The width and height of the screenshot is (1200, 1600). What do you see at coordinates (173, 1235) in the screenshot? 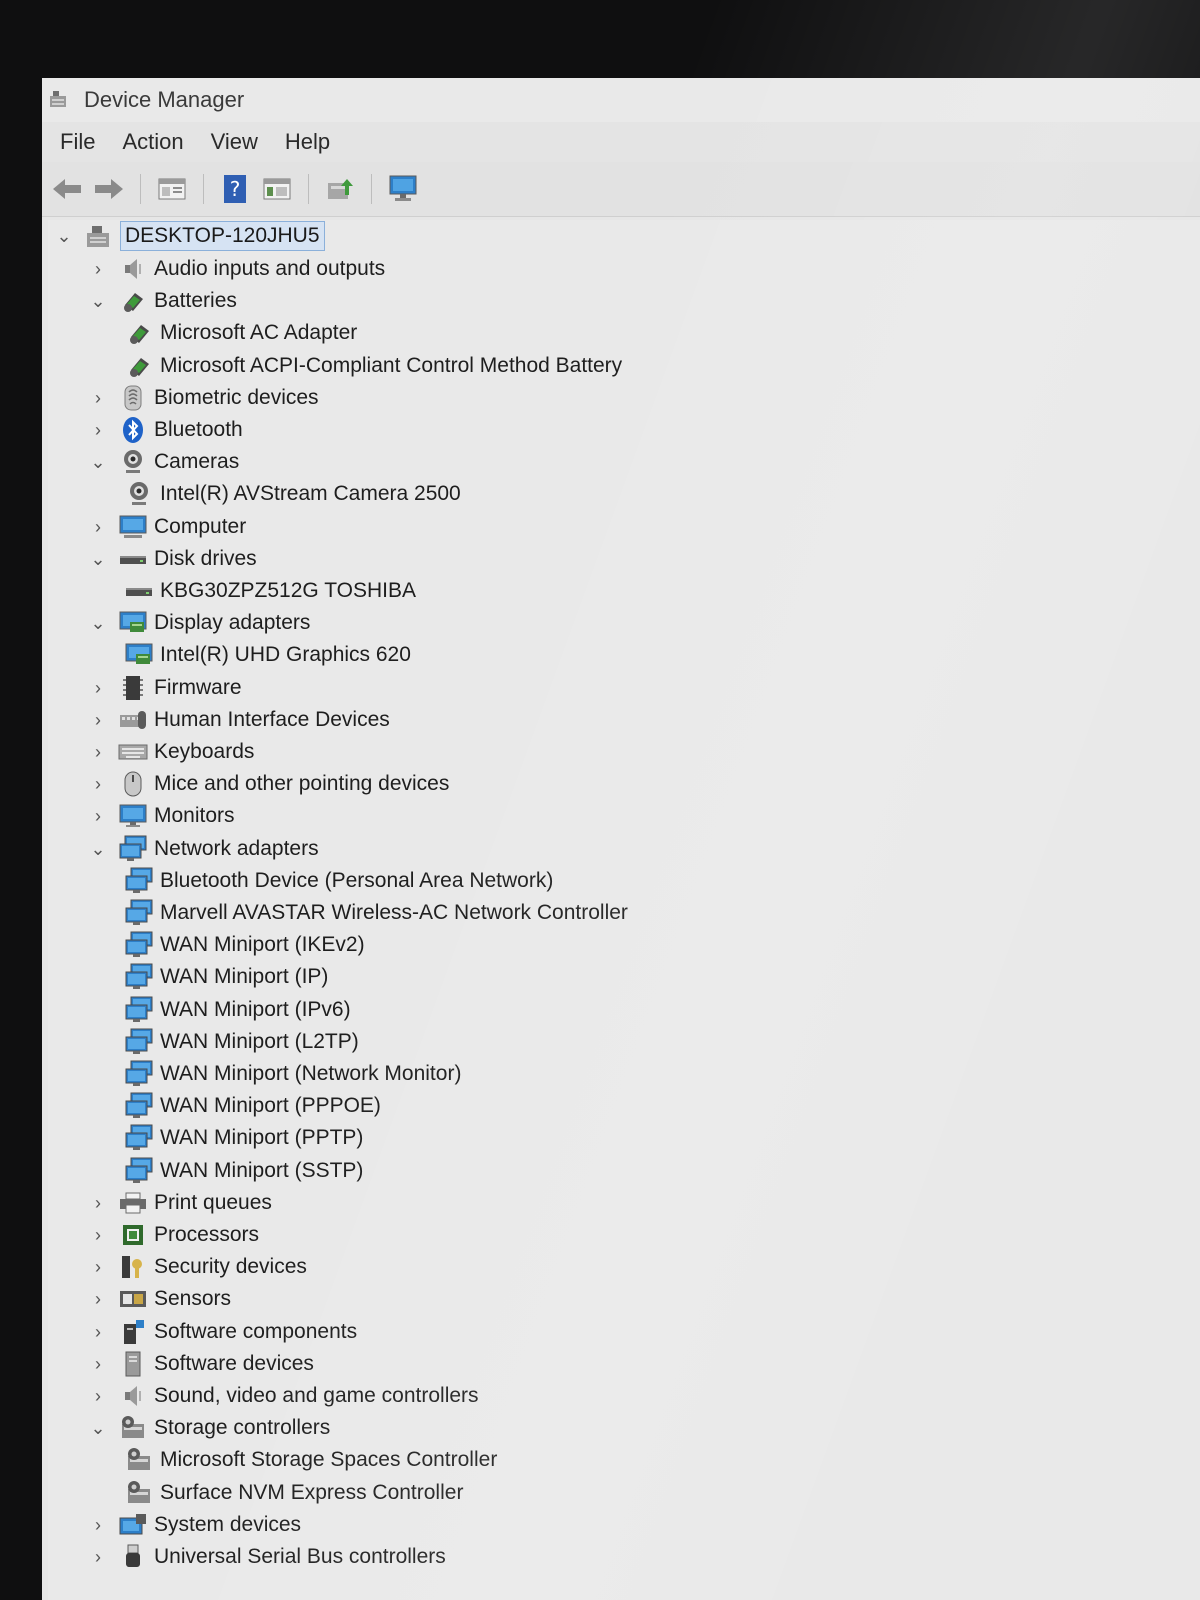
I see `tree-category: › Processors` at bounding box center [173, 1235].